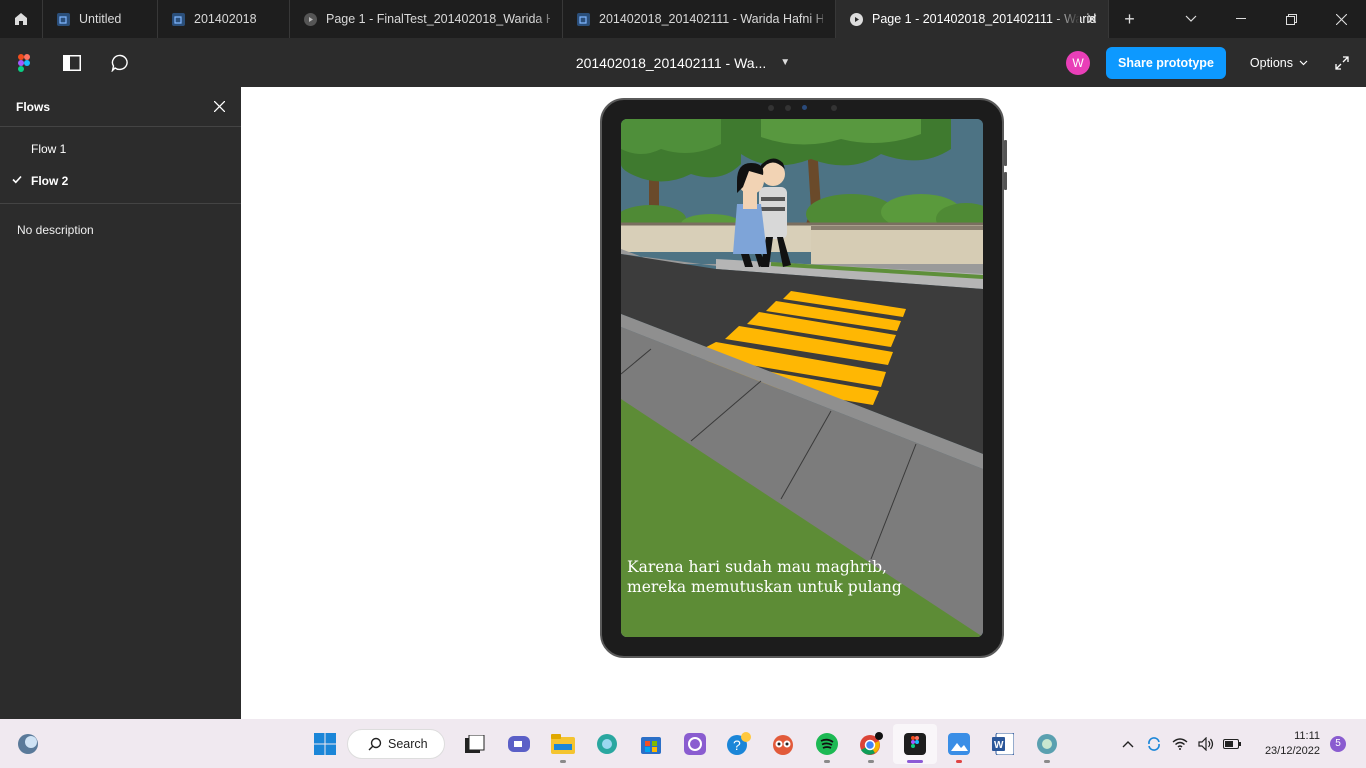  I want to click on folder-icon, so click(563, 743).